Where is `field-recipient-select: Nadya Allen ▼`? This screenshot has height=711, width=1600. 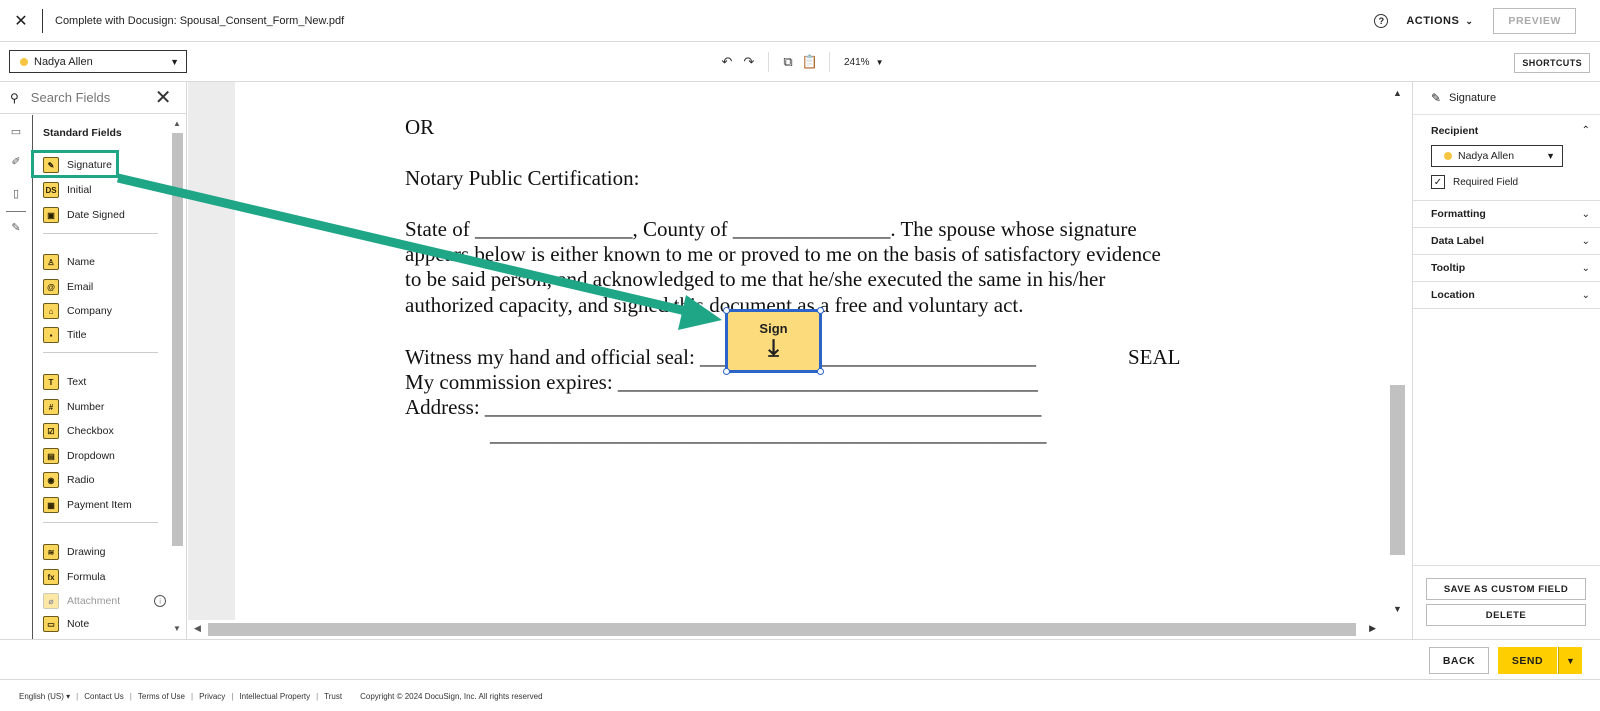 field-recipient-select: Nadya Allen ▼ is located at coordinates (1497, 156).